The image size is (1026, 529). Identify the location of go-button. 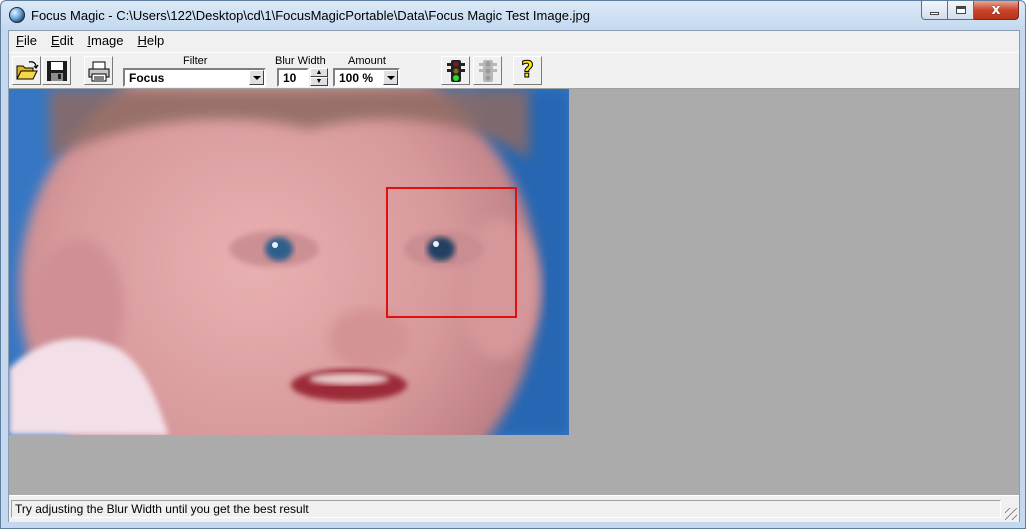
(455, 70).